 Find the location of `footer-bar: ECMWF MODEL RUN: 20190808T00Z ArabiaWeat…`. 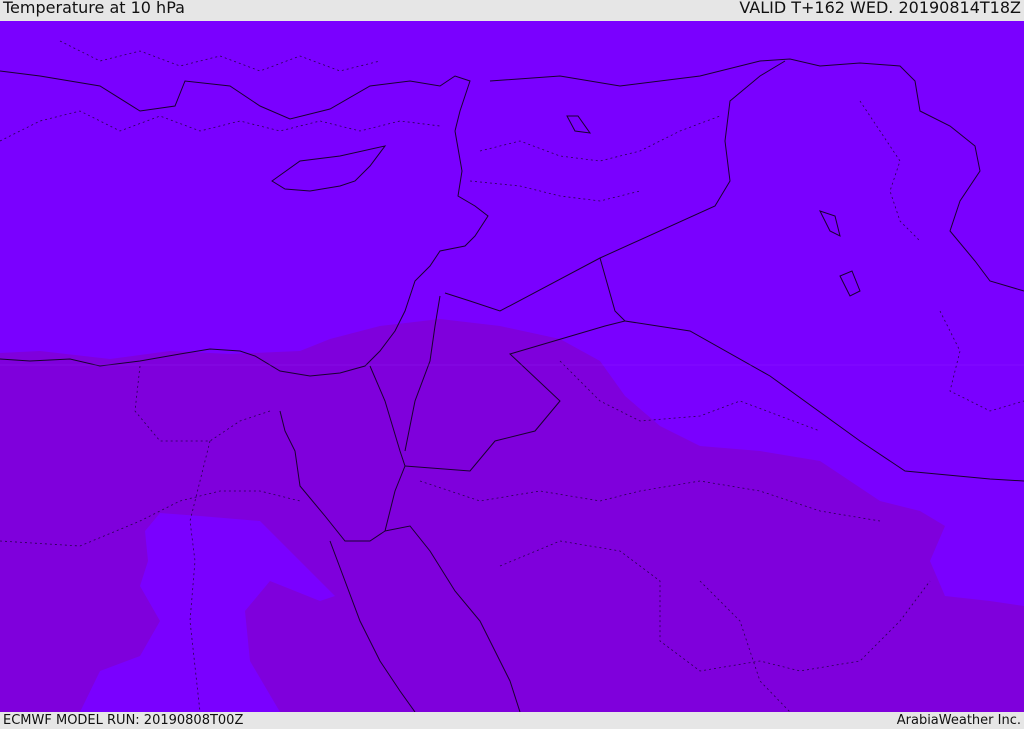

footer-bar: ECMWF MODEL RUN: 20190808T00Z ArabiaWeat… is located at coordinates (512, 720).